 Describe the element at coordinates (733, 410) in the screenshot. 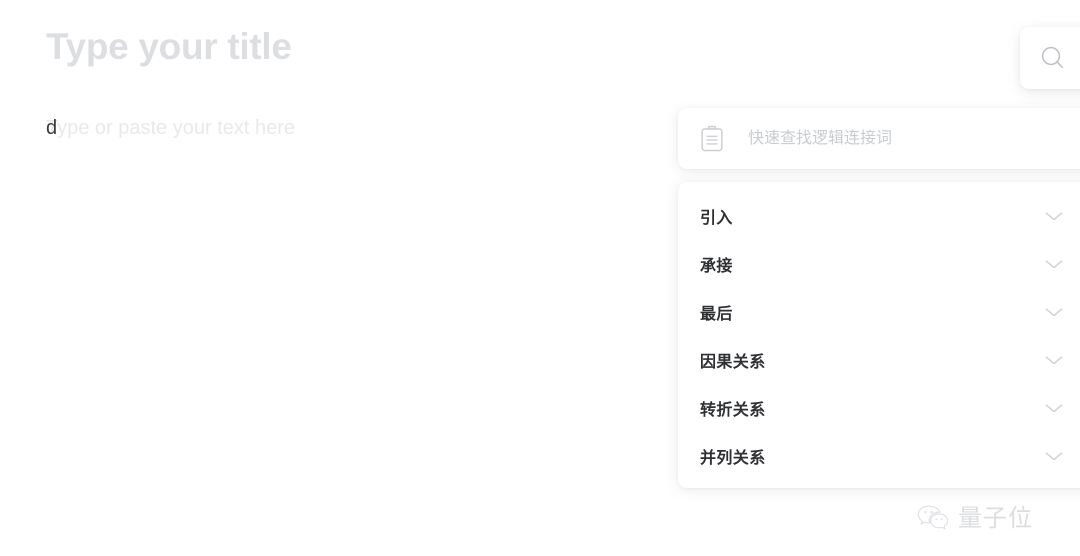

I see `list-item-label: 转折关系` at that location.